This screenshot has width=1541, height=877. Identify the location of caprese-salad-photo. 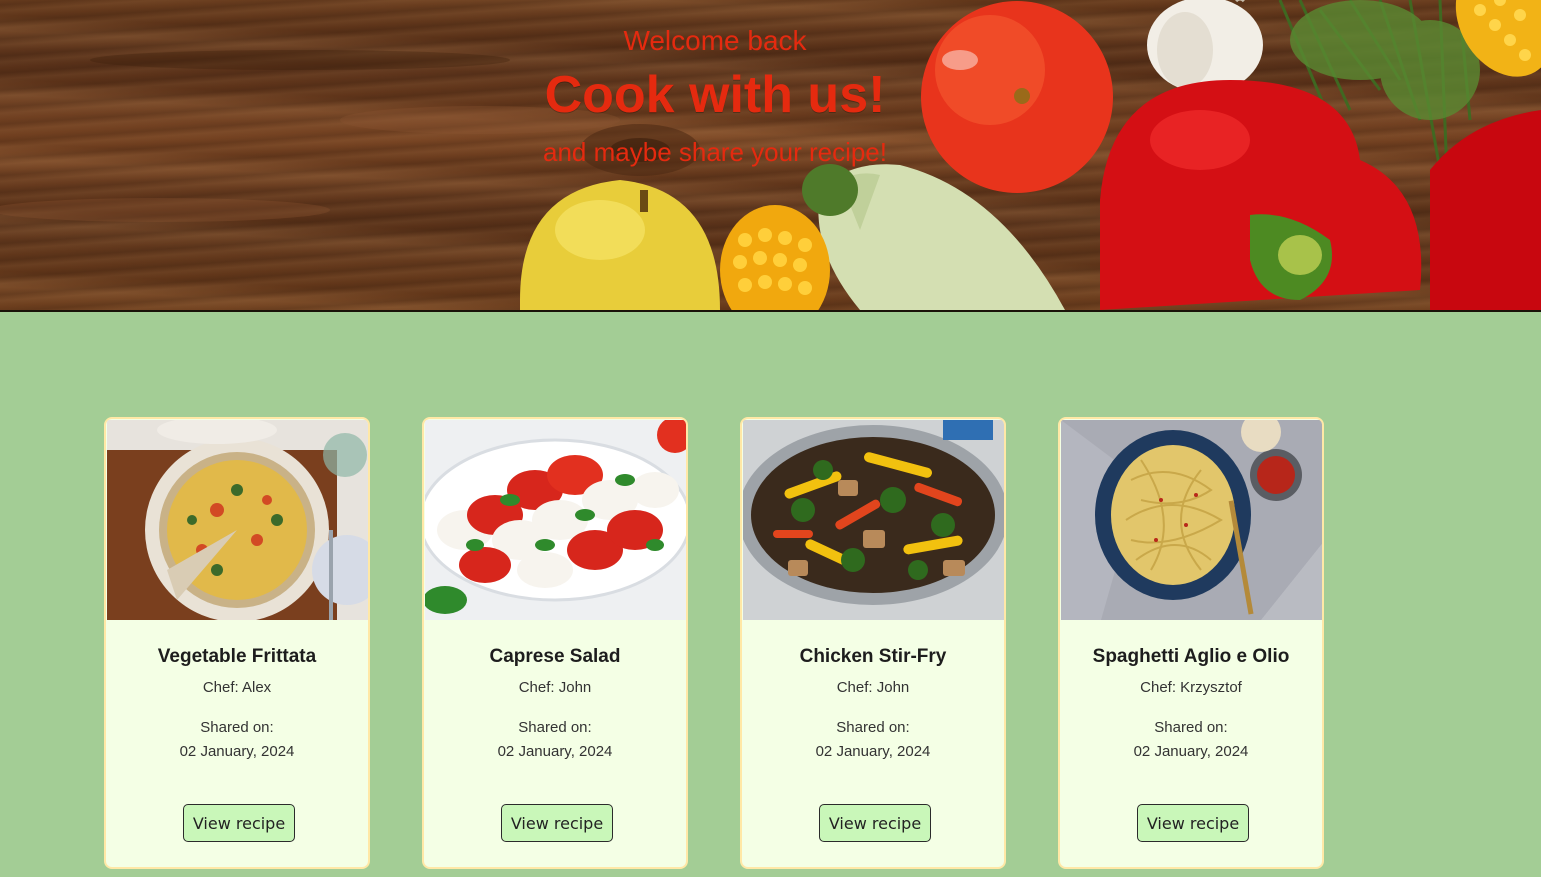
(555, 520).